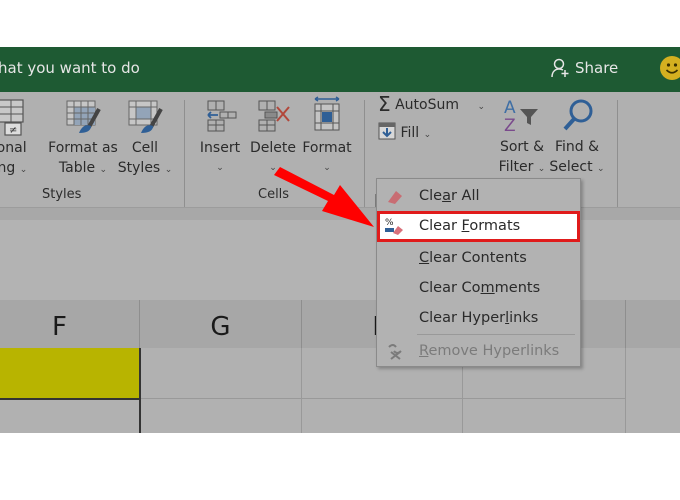 The height and width of the screenshot is (500, 680). Describe the element at coordinates (70, 374) in the screenshot. I see `selected-cell-f` at that location.